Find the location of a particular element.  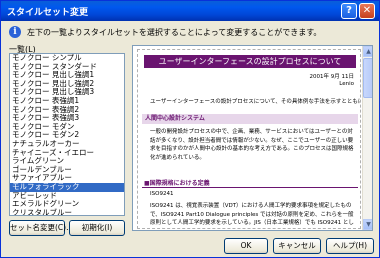

help-button: ヘルプ(H) is located at coordinates (350, 246).